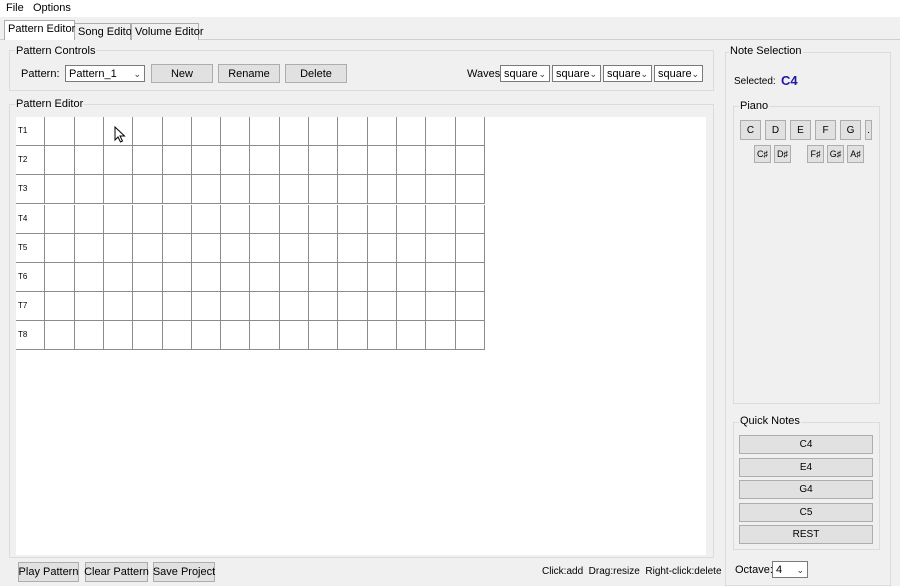  I want to click on tab-song-editor: Song Editor, so click(104, 31).